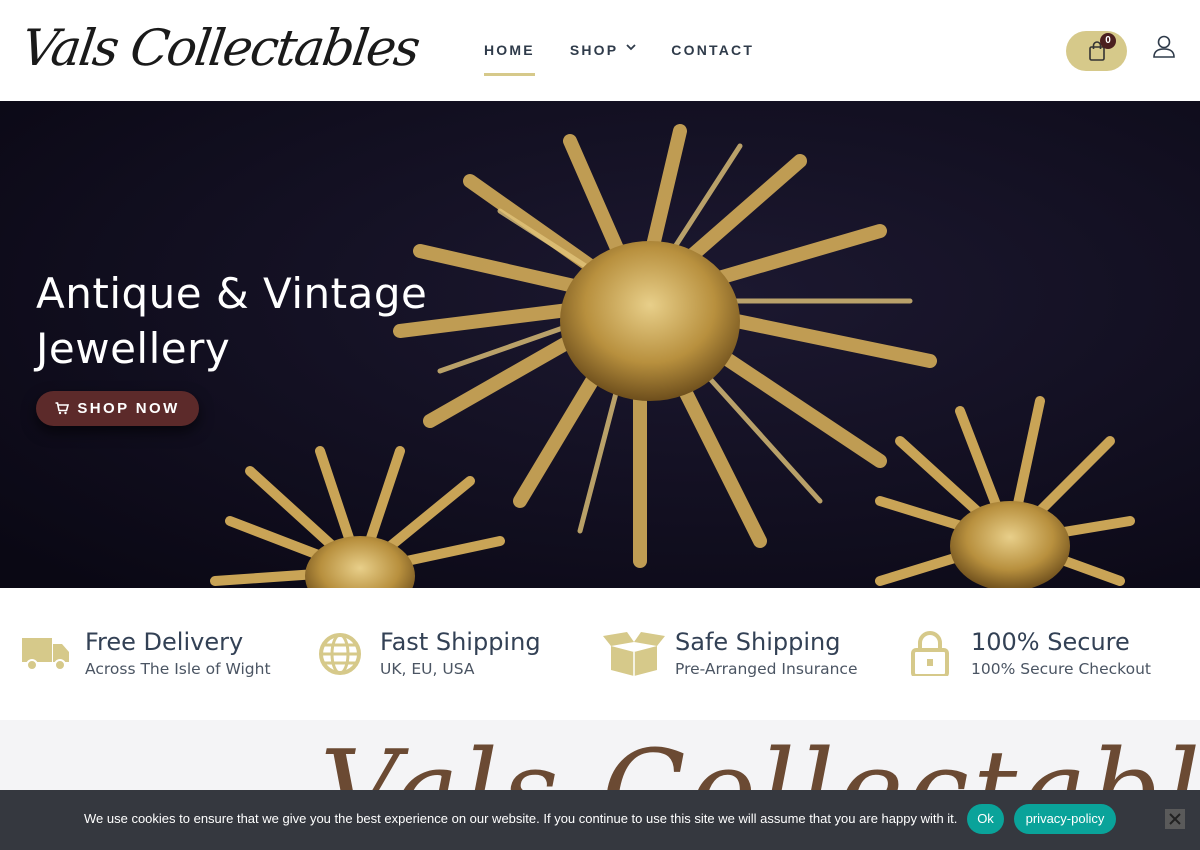 This screenshot has width=1200, height=850. What do you see at coordinates (1175, 819) in the screenshot?
I see `close-icon` at bounding box center [1175, 819].